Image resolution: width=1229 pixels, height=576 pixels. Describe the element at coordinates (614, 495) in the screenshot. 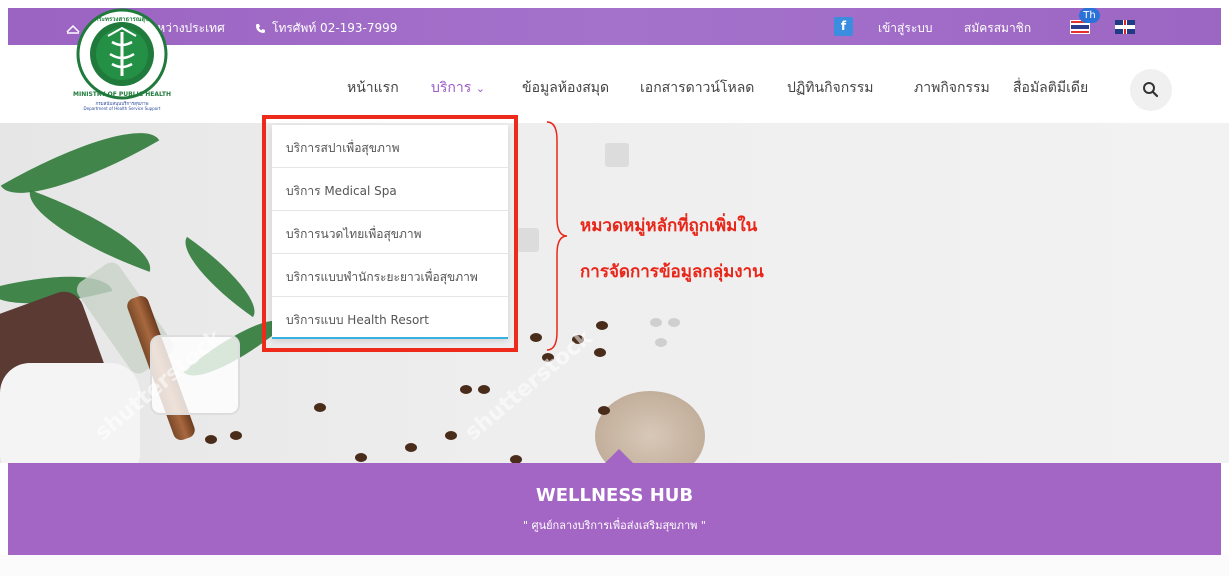

I see `band-title: WELLNESS HUB` at that location.